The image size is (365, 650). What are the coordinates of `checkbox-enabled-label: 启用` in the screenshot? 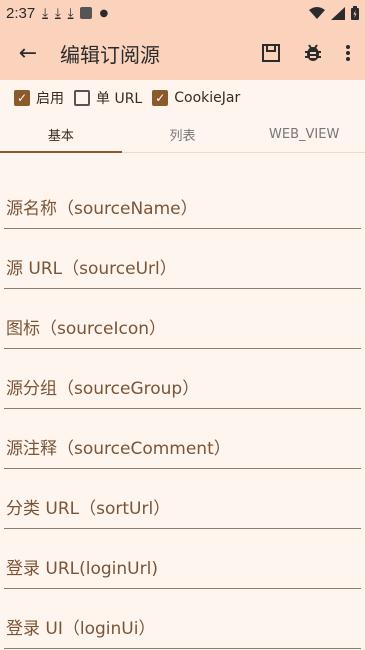 It's located at (50, 99).